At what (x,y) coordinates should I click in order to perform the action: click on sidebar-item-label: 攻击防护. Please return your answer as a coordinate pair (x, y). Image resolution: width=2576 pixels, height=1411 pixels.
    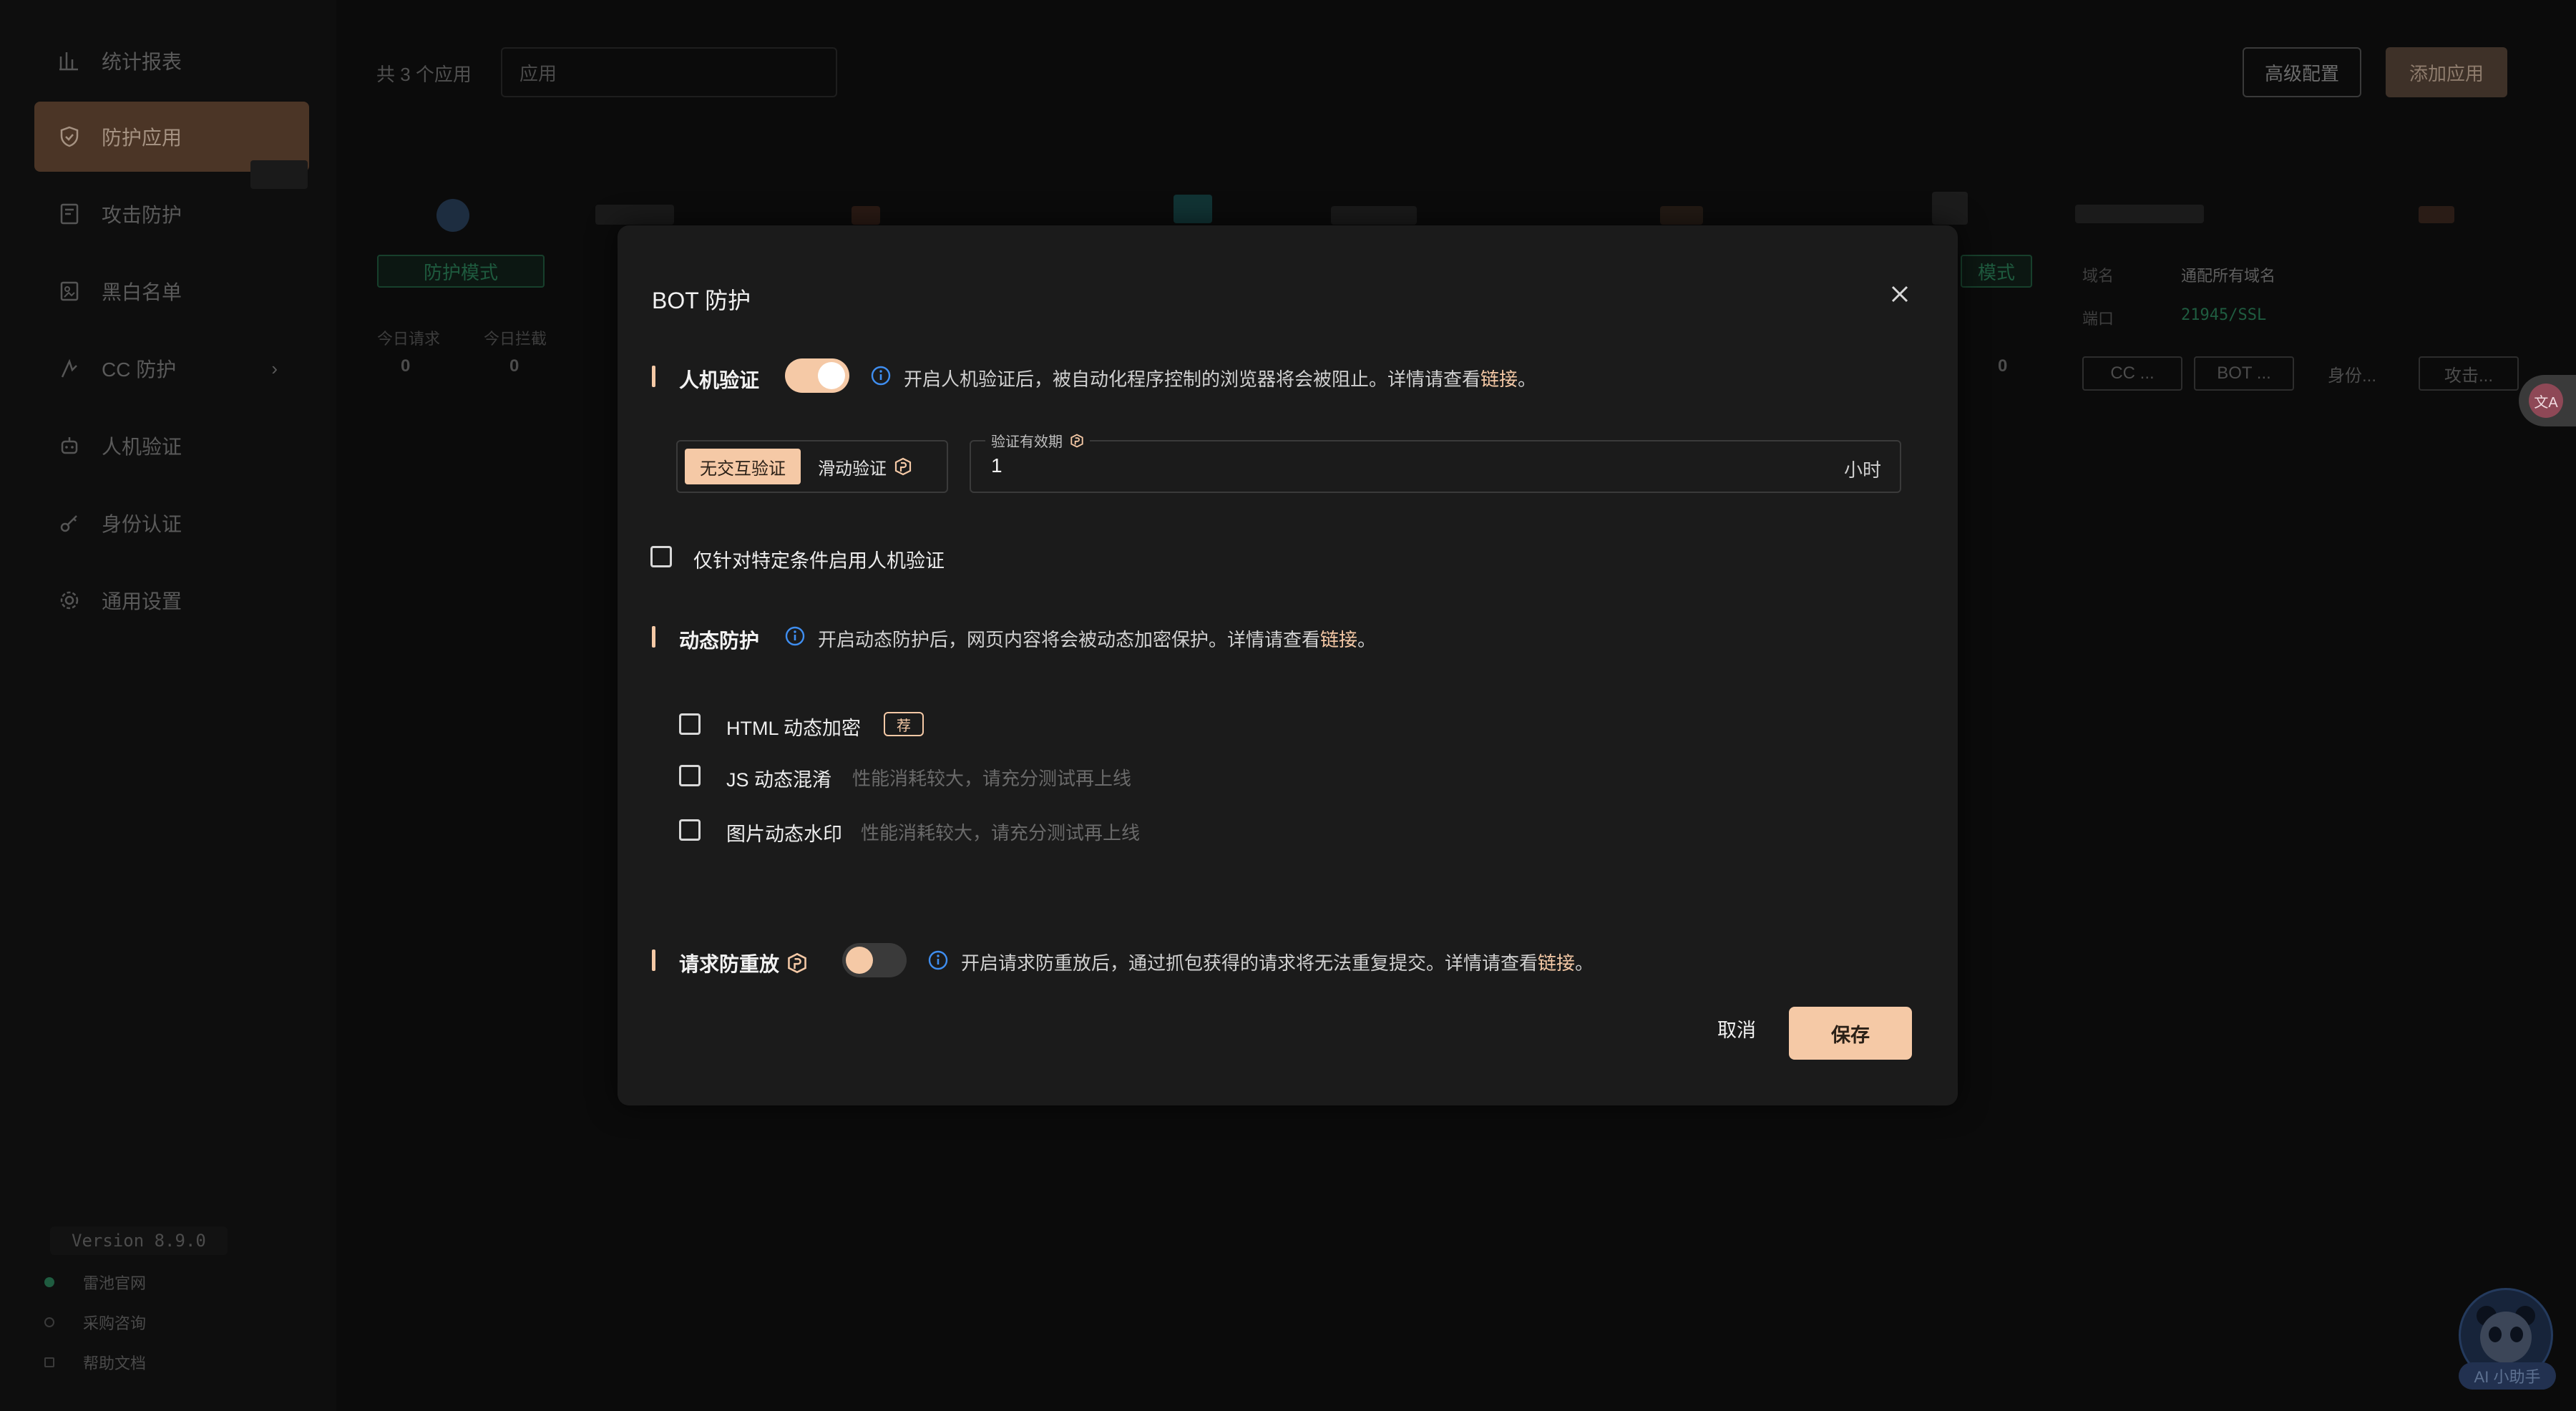
    Looking at the image, I should click on (142, 215).